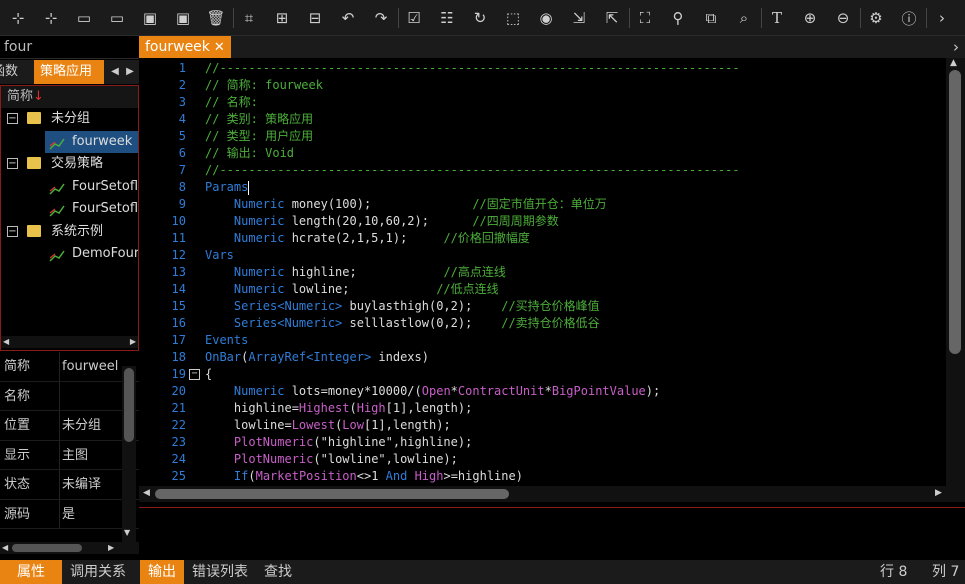  I want to click on zoom-out-icon: ⊖, so click(843, 18).